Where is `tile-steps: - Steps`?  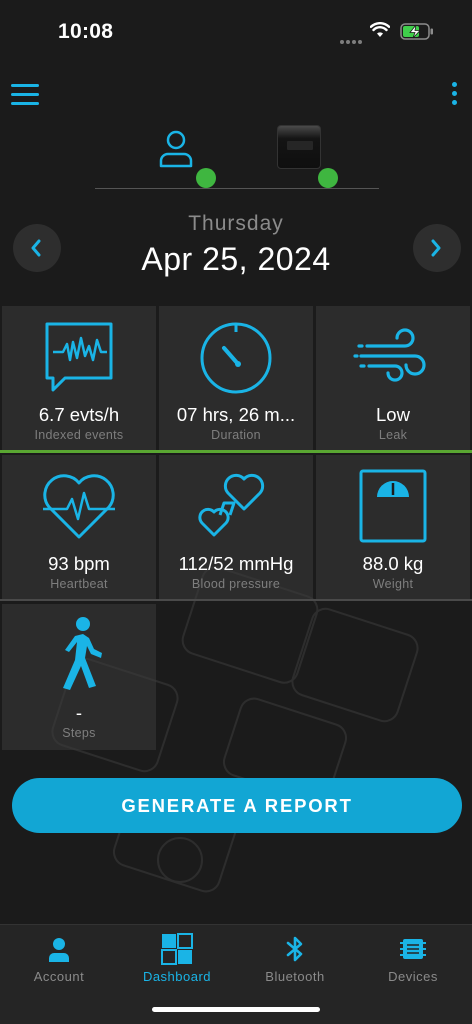
tile-steps: - Steps is located at coordinates (79, 677).